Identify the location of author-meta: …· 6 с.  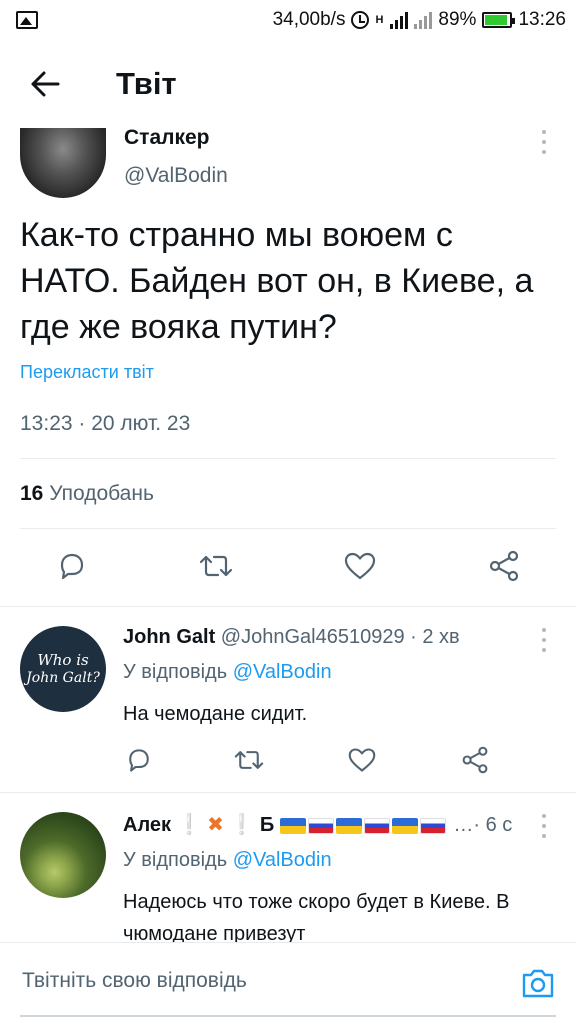
(483, 825).